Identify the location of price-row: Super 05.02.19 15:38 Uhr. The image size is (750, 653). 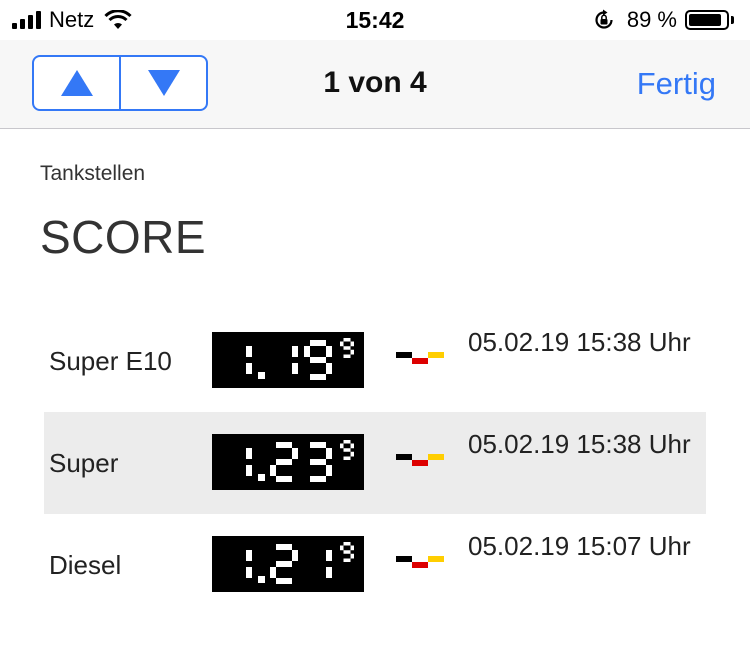
(375, 463).